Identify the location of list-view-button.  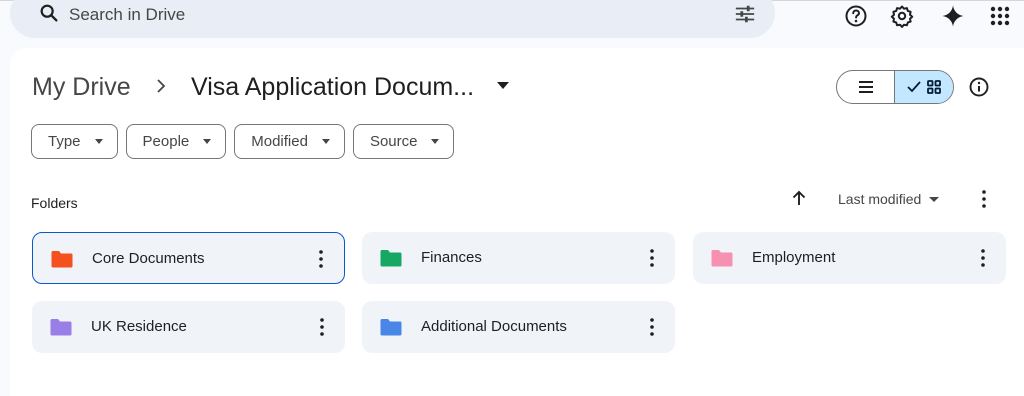
(866, 87).